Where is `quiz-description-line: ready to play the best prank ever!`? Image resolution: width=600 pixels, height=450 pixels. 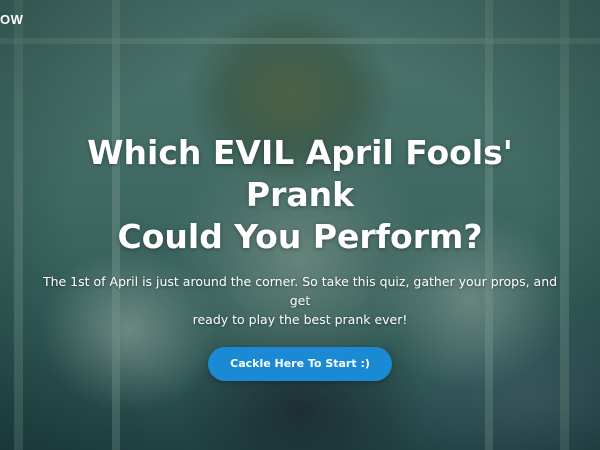 quiz-description-line: ready to play the best prank ever! is located at coordinates (300, 319).